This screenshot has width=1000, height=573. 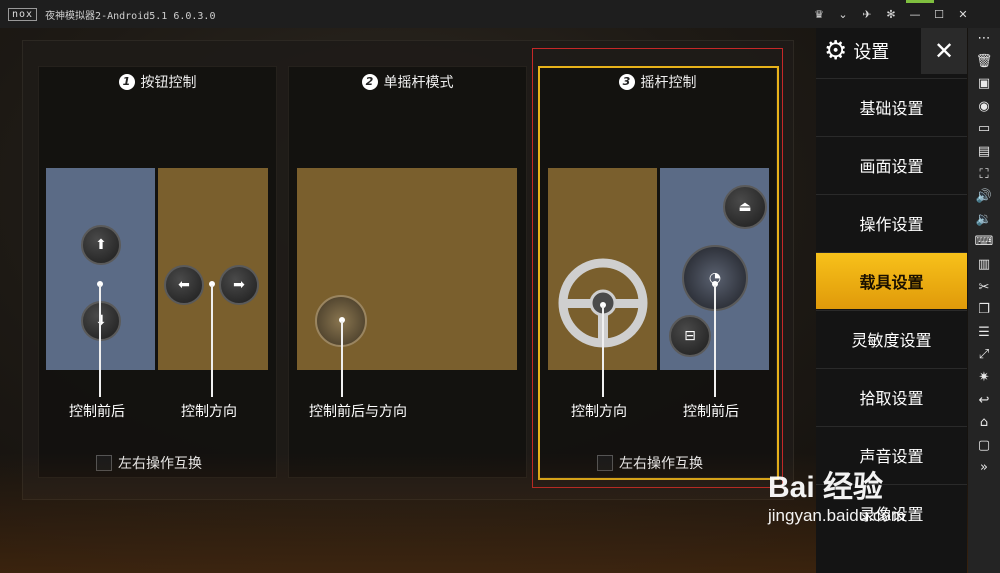 What do you see at coordinates (126, 82) in the screenshot?
I see `number-badge: 1` at bounding box center [126, 82].